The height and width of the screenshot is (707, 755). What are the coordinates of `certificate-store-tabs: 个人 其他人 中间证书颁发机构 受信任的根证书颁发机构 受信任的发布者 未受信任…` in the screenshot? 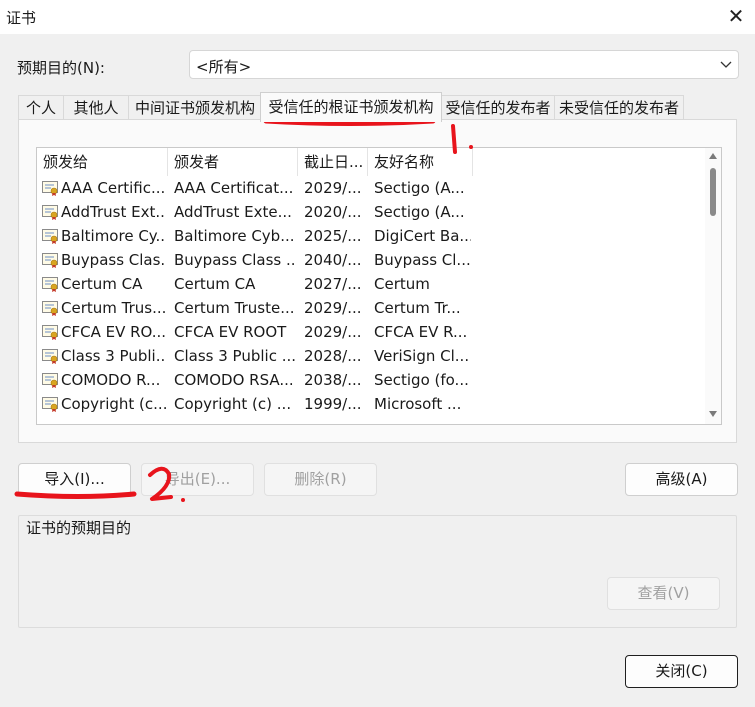 It's located at (368, 107).